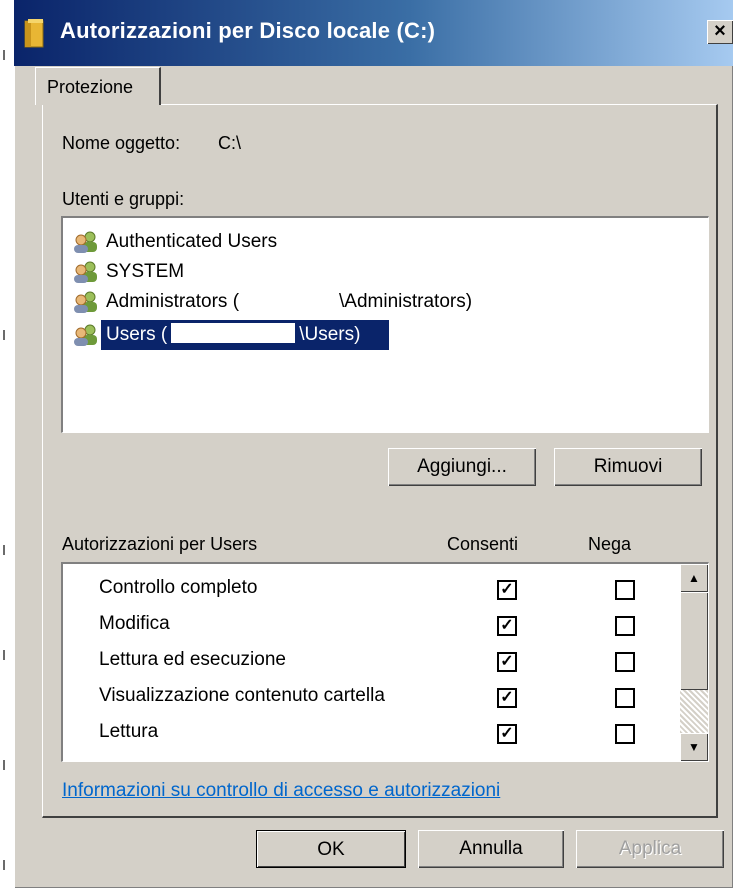 The image size is (733, 888). I want to click on cancel-button-label: Annulla, so click(491, 848).